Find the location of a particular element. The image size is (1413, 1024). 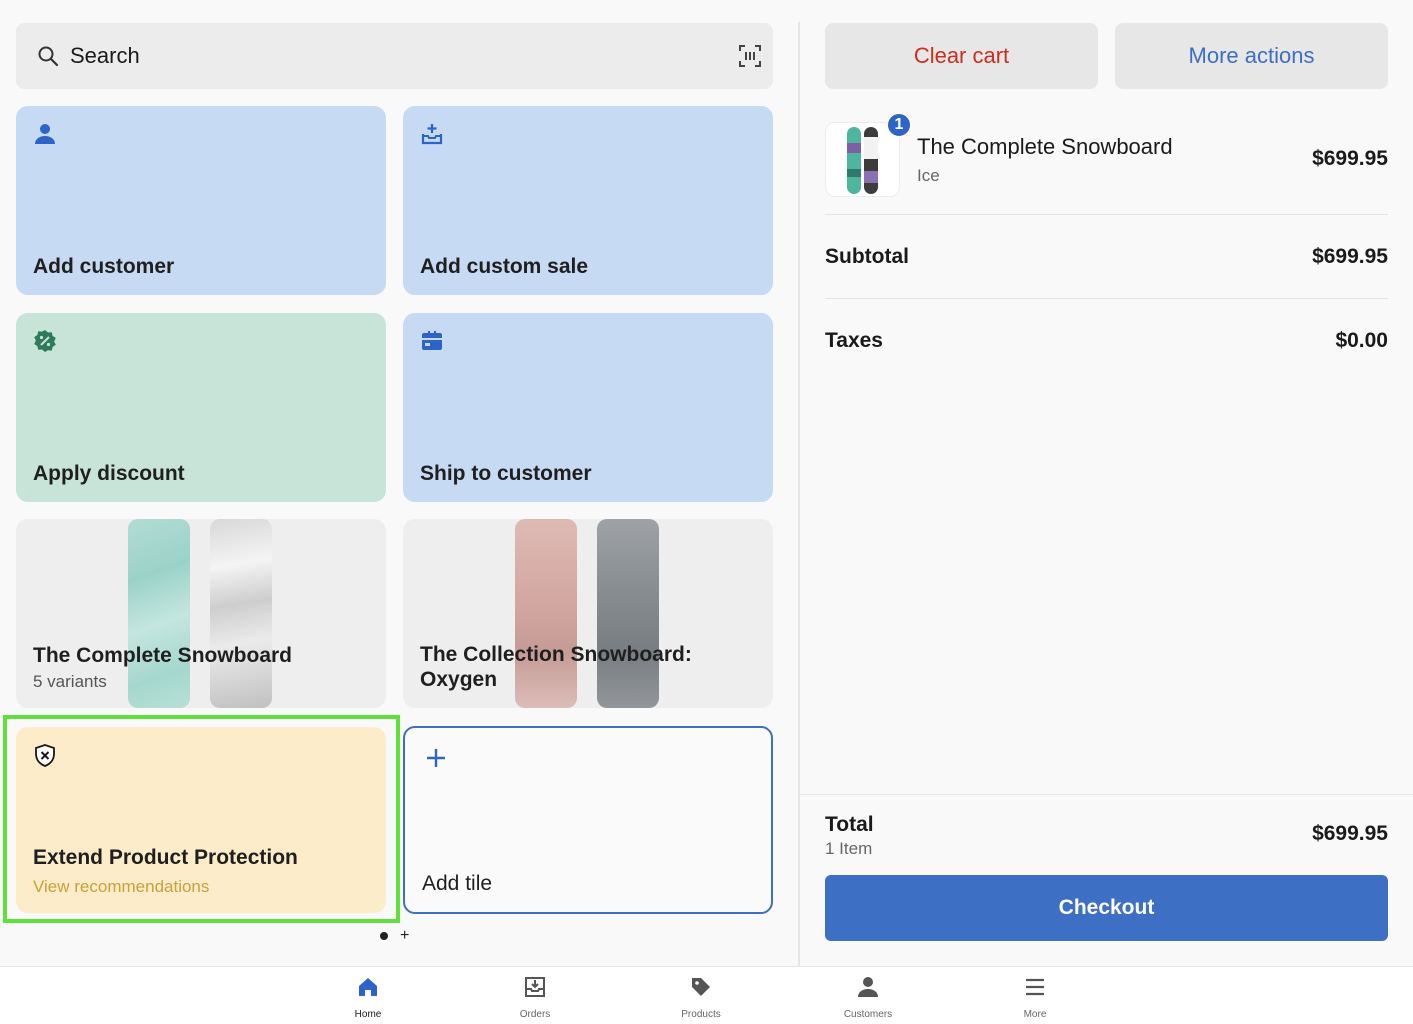

barcode-scan-icon is located at coordinates (750, 56).